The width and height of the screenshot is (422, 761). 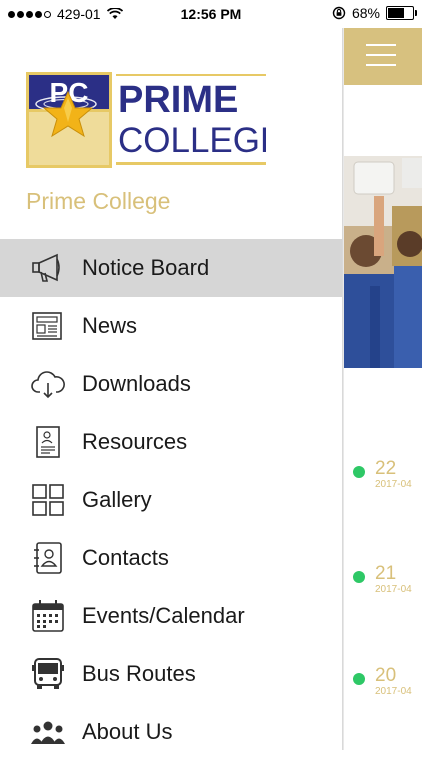 What do you see at coordinates (48, 385) in the screenshot?
I see `cloud-download-icon` at bounding box center [48, 385].